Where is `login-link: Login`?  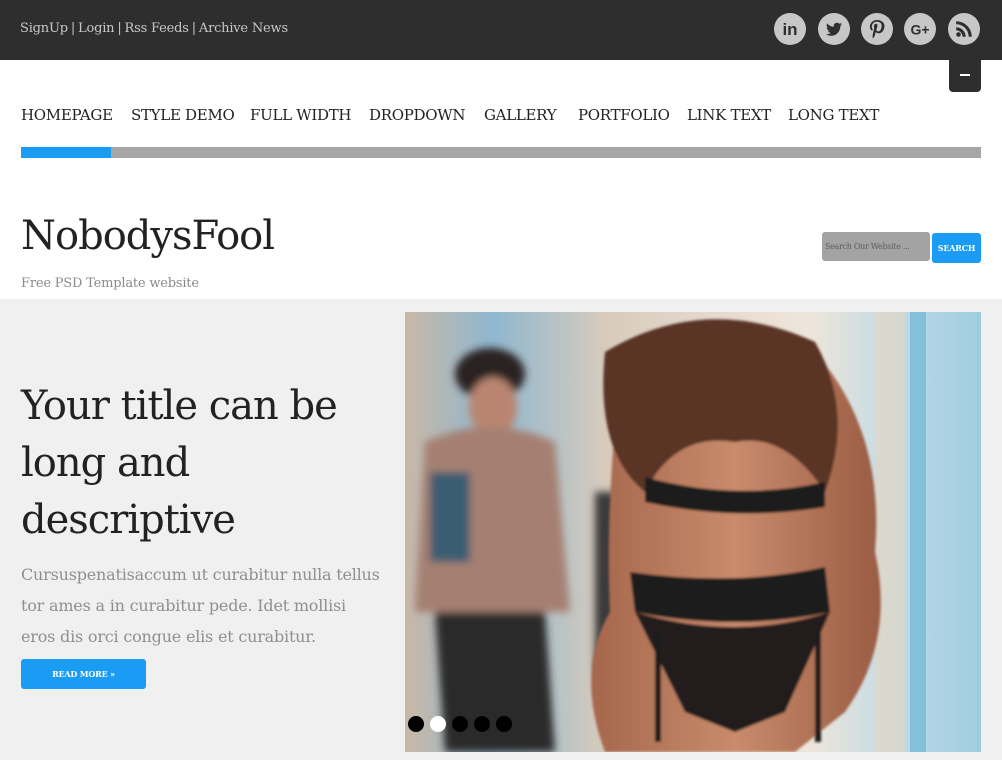
login-link: Login is located at coordinates (96, 28).